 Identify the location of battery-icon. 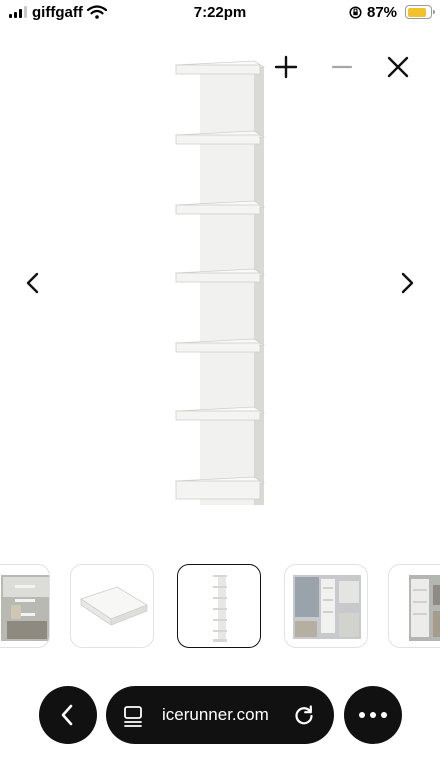
(420, 12).